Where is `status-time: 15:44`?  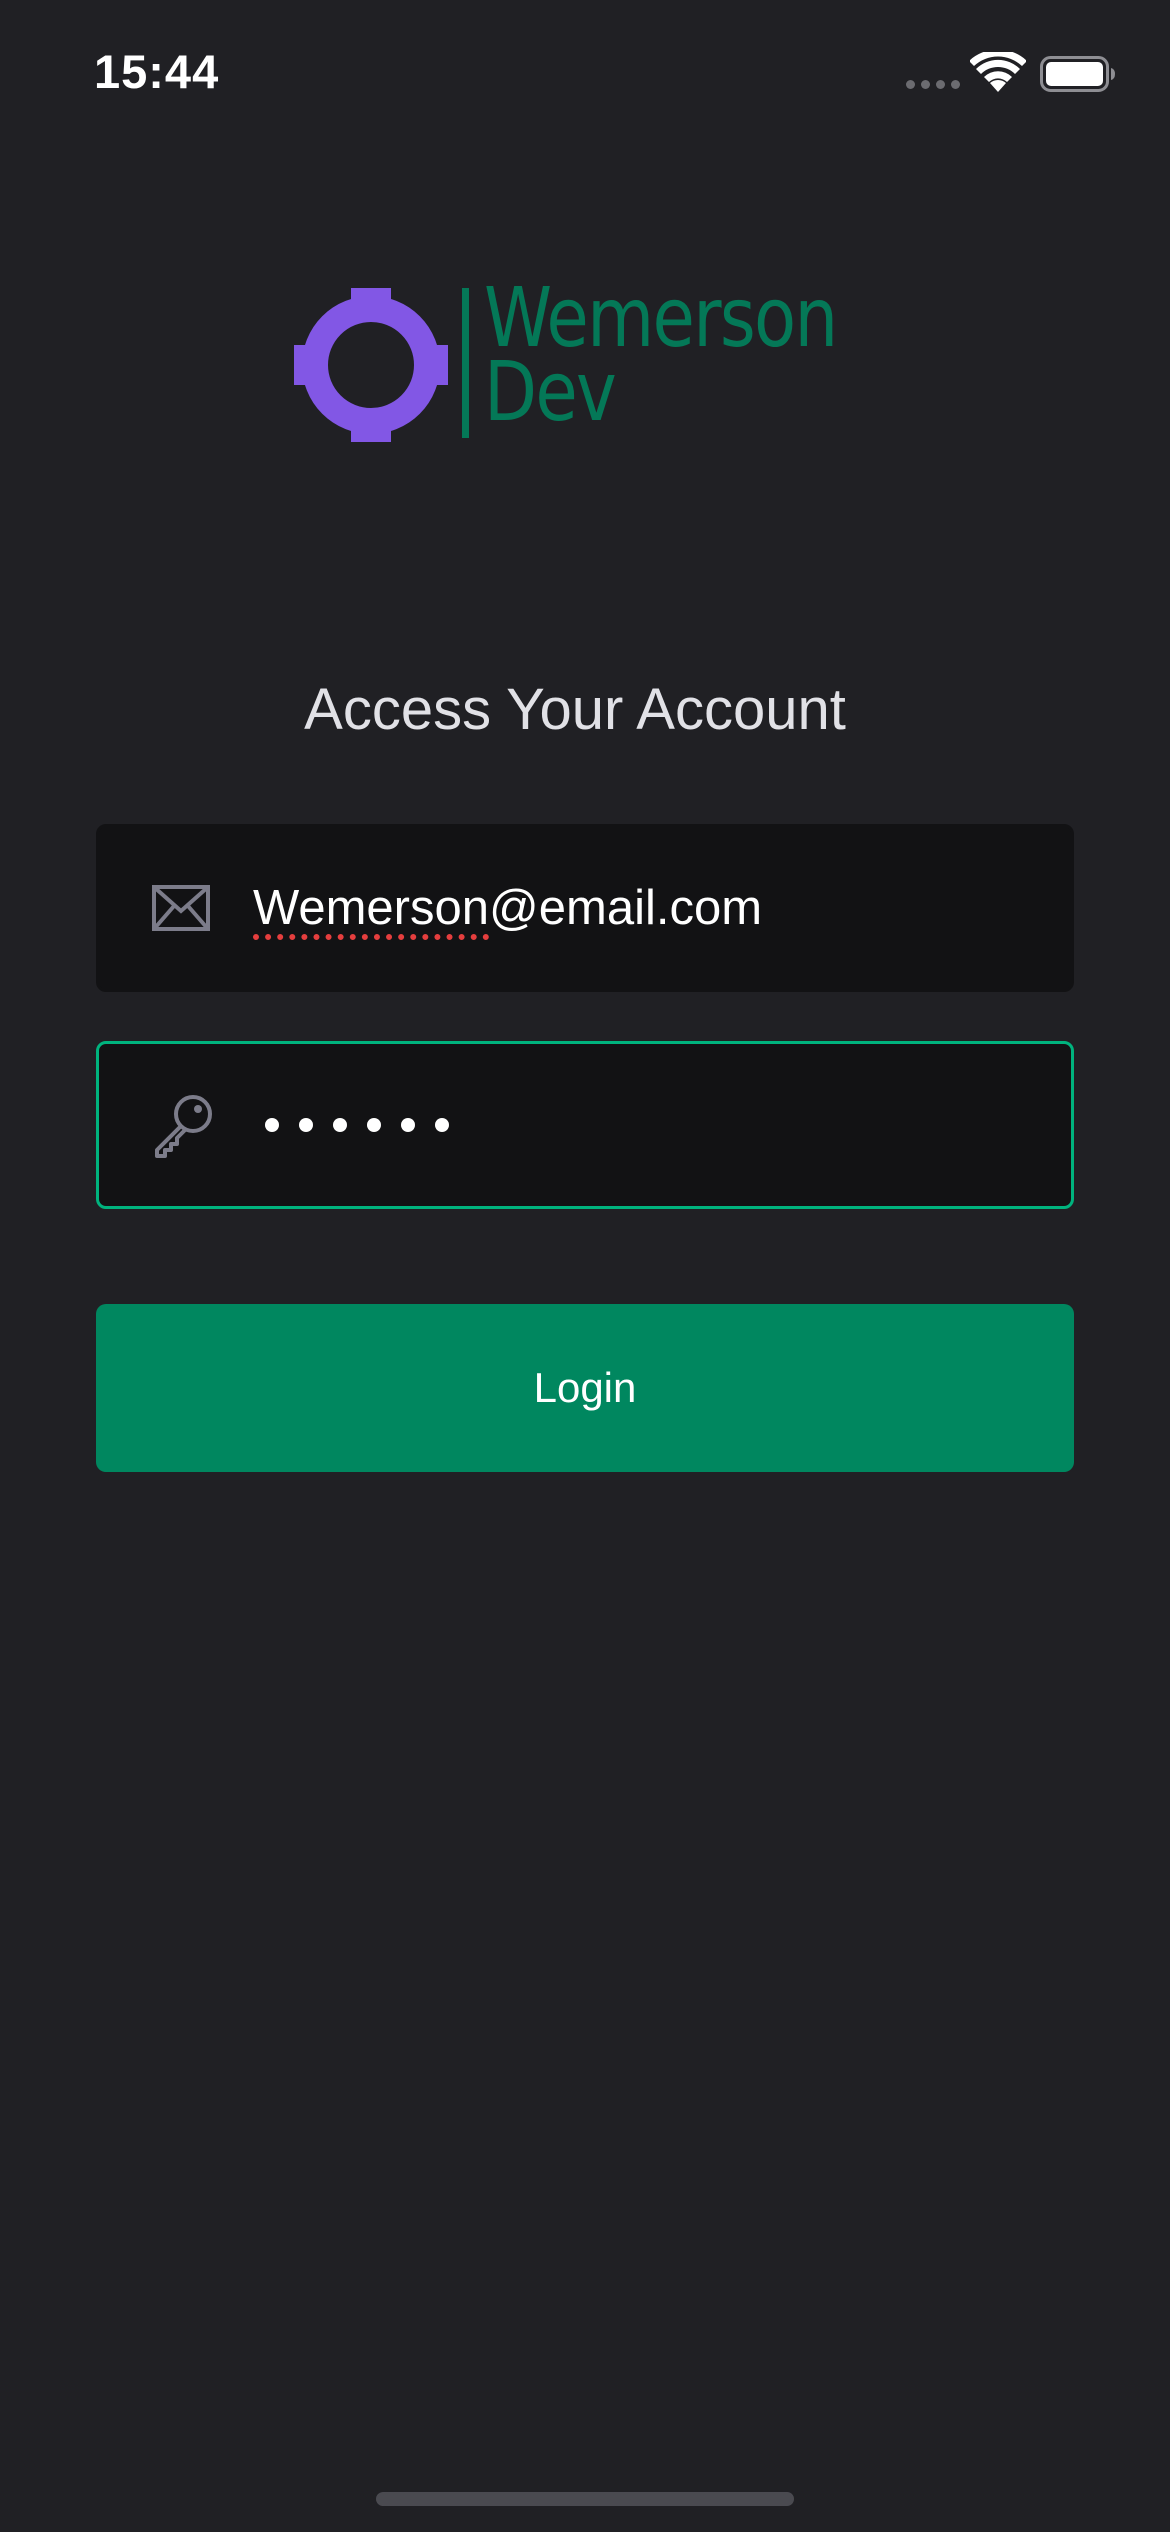 status-time: 15:44 is located at coordinates (157, 71).